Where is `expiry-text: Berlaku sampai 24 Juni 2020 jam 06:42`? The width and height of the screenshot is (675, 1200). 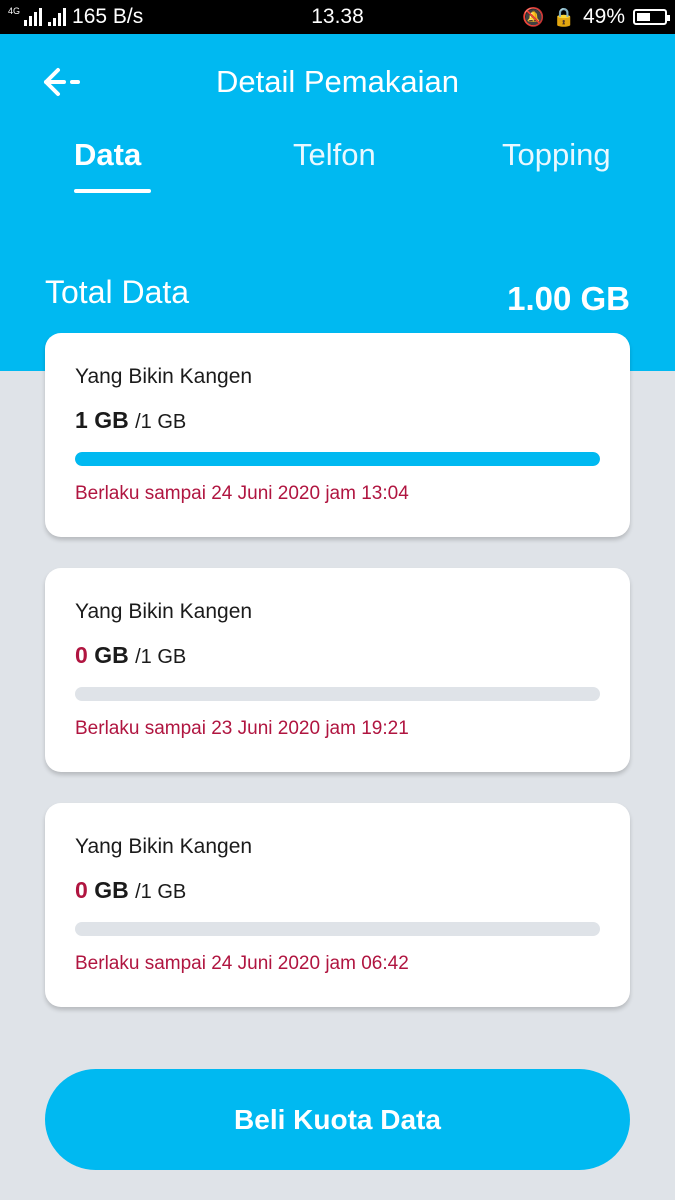
expiry-text: Berlaku sampai 24 Juni 2020 jam 06:42 is located at coordinates (242, 963).